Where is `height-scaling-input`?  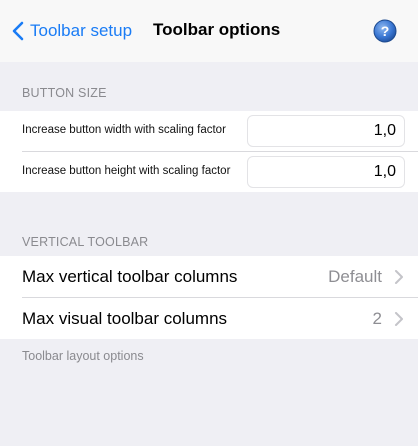 height-scaling-input is located at coordinates (326, 172).